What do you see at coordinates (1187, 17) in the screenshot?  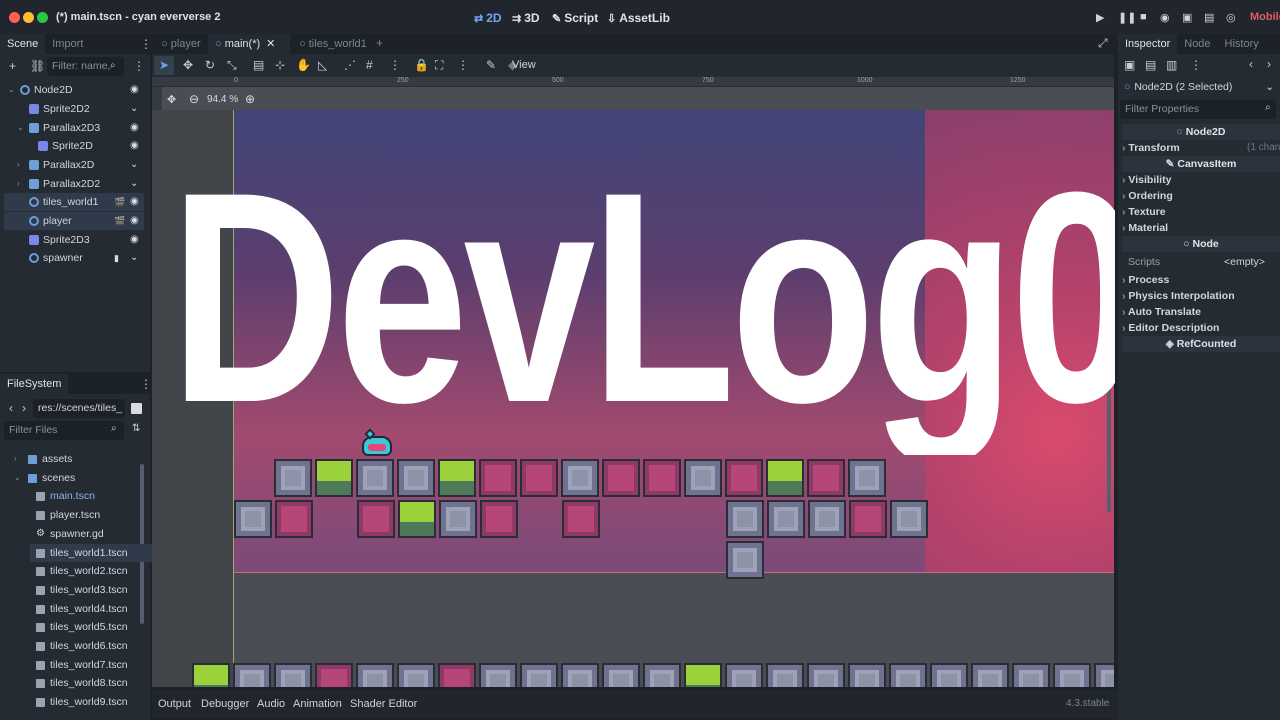 I see `play-scene-icon: ▣` at bounding box center [1187, 17].